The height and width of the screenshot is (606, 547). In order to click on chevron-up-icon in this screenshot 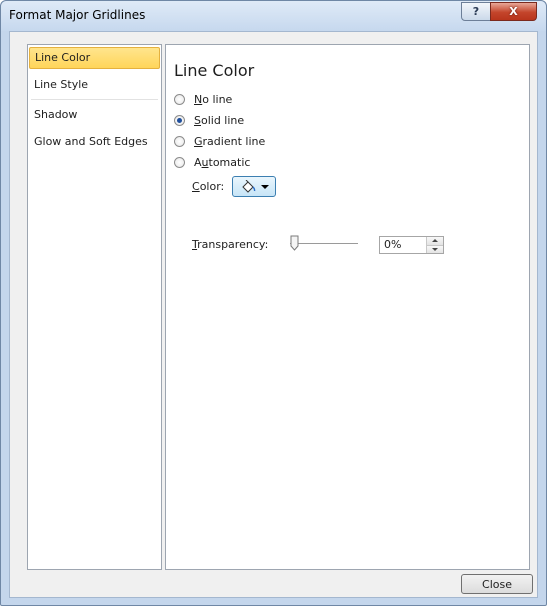, I will do `click(435, 241)`.